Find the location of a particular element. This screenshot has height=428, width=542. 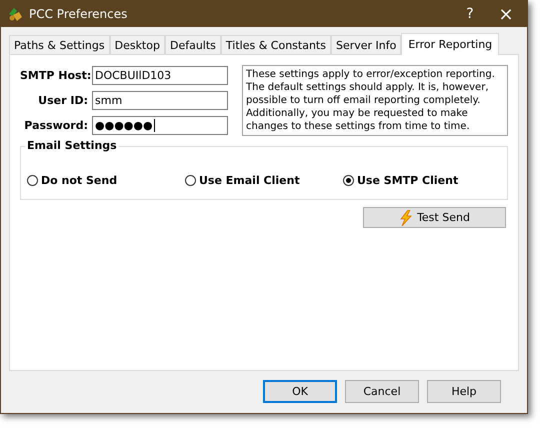

tab: Paths & Settings is located at coordinates (59, 44).